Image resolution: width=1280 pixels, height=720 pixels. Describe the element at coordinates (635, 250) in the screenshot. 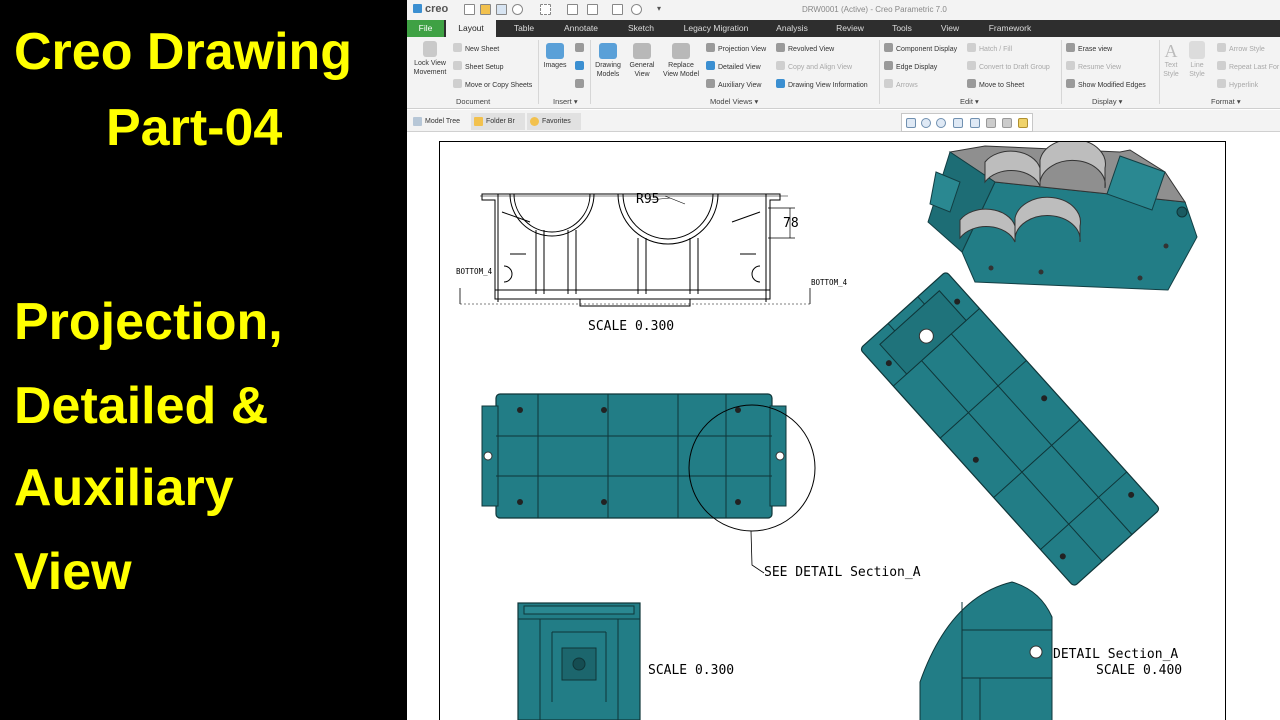

I see `front-view` at that location.